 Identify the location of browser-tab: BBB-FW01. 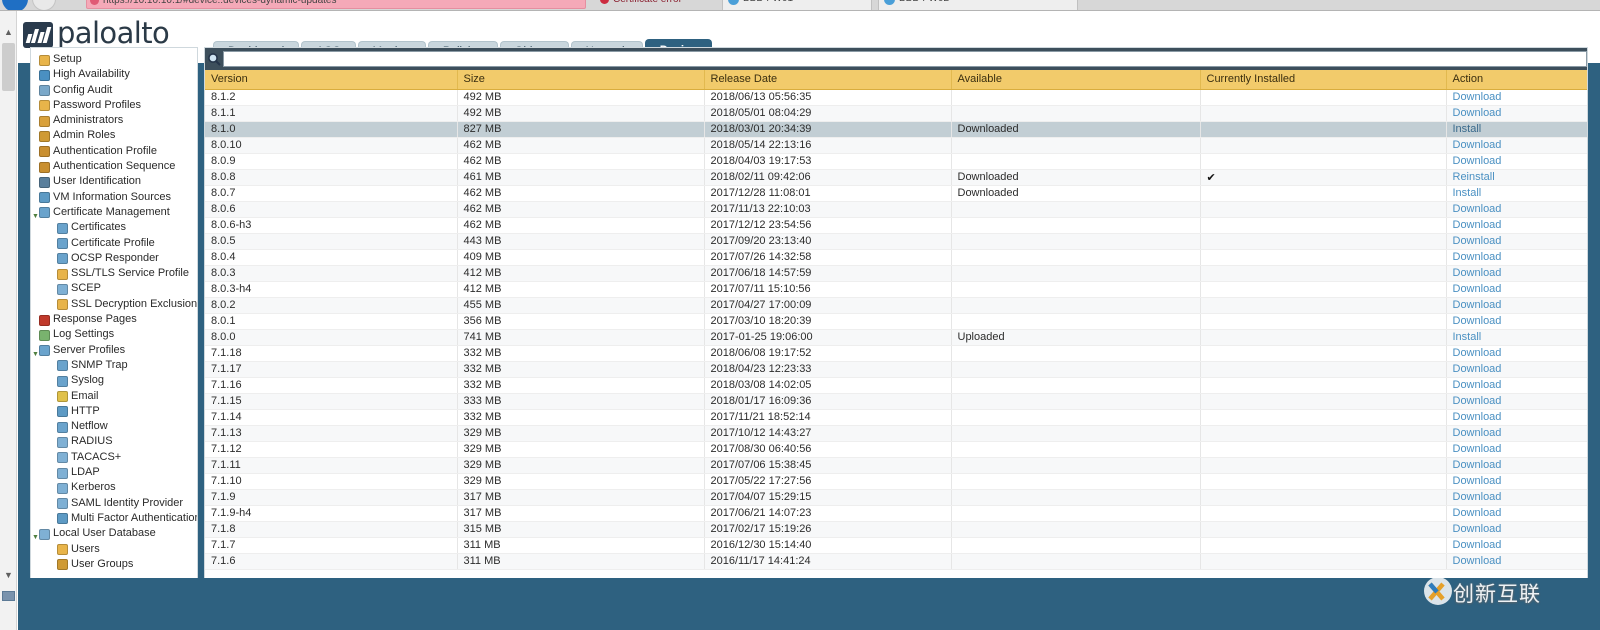
(797, 5).